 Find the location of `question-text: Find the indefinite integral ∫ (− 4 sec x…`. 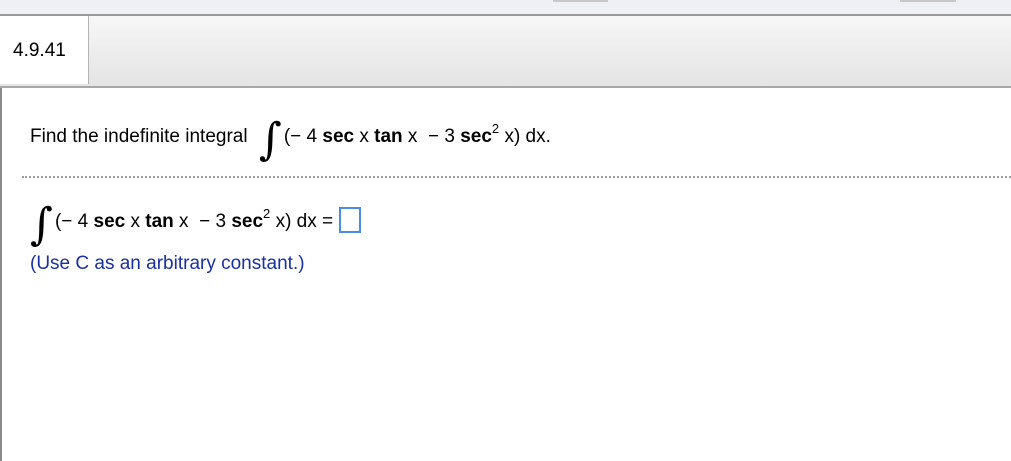

question-text: Find the indefinite integral ∫ (− 4 sec x… is located at coordinates (290, 140).